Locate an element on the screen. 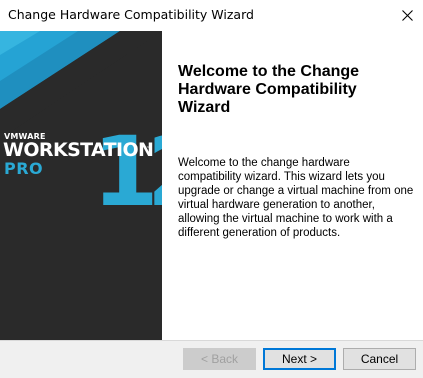 This screenshot has height=378, width=423. window-title: Change Hardware Compatibility Wizard is located at coordinates (131, 14).